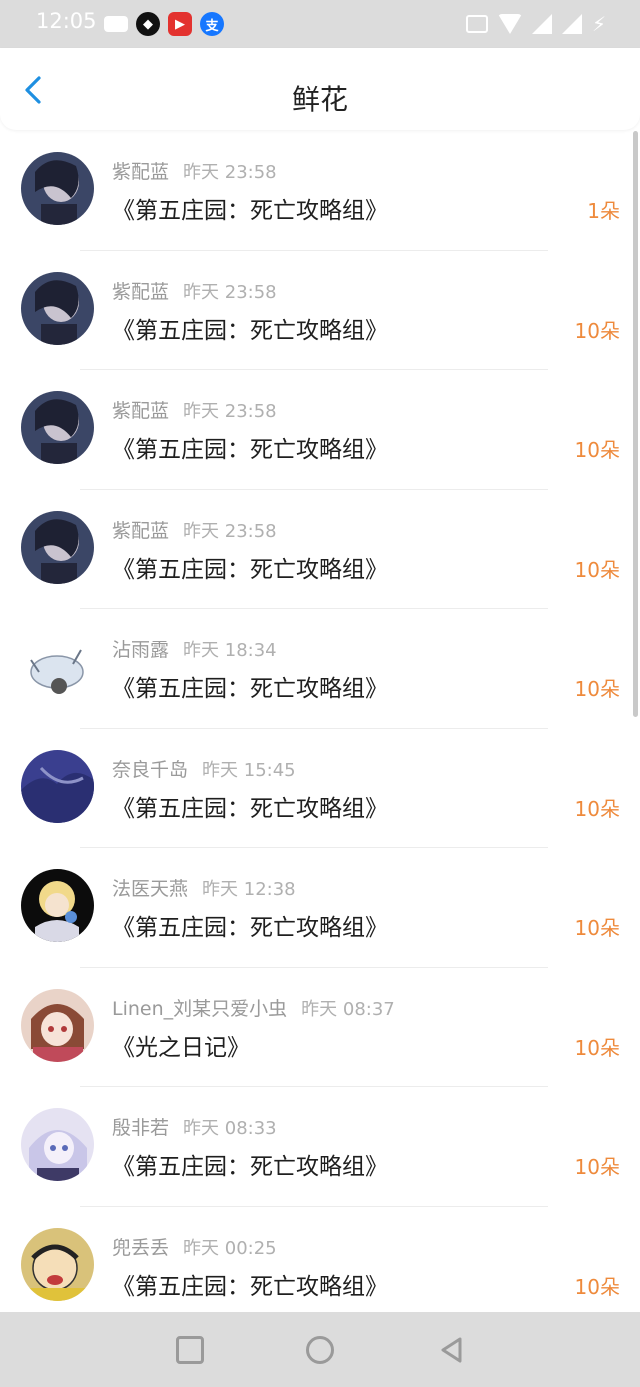 The image size is (640, 1387). I want to click on list-item: 兜丢丢 昨天 00:25 《第五庄园：死亡攻略组》 10朵, so click(320, 1260).